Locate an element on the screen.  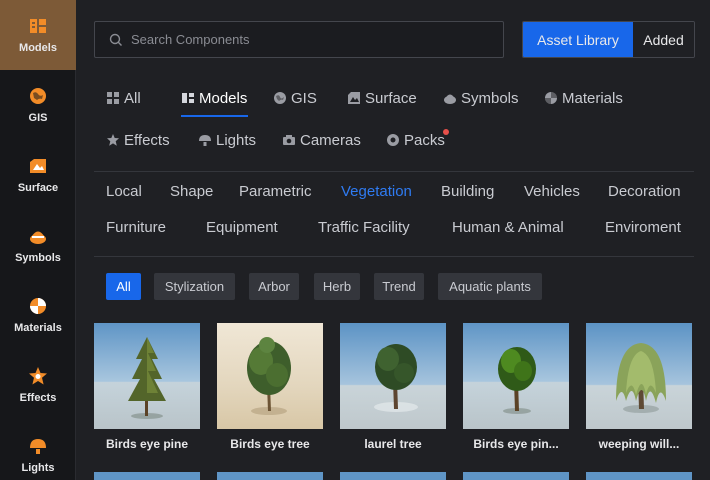
chip-herb: Herb is located at coordinates (337, 286).